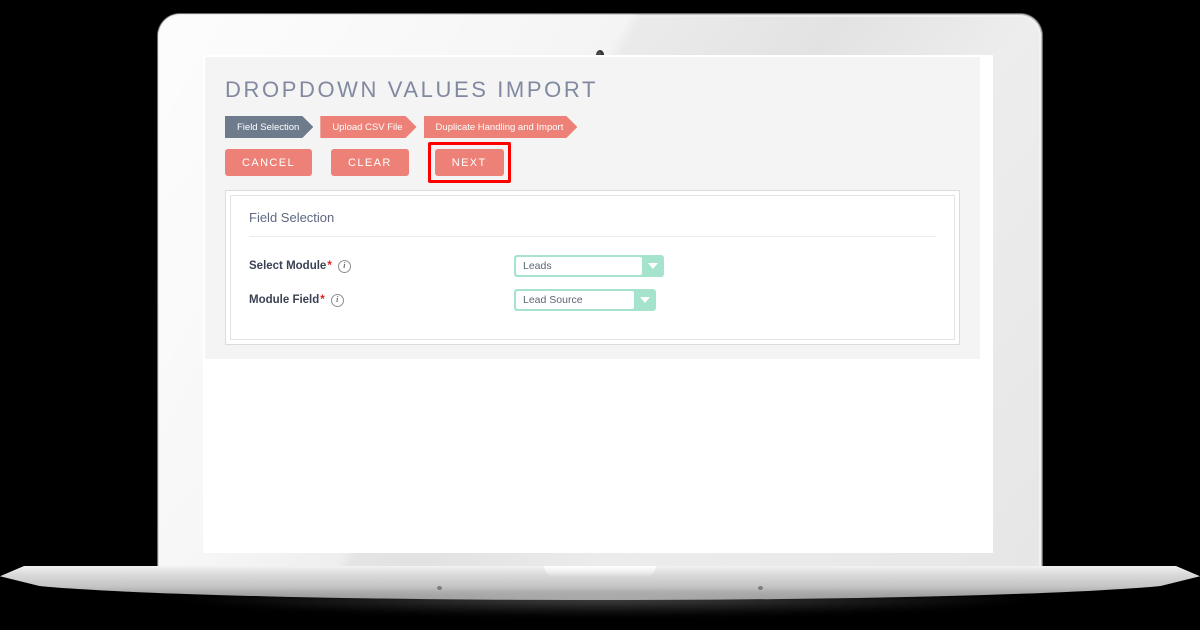  What do you see at coordinates (411, 89) in the screenshot?
I see `page-title: DROPDOWN VALUES IMPORT` at bounding box center [411, 89].